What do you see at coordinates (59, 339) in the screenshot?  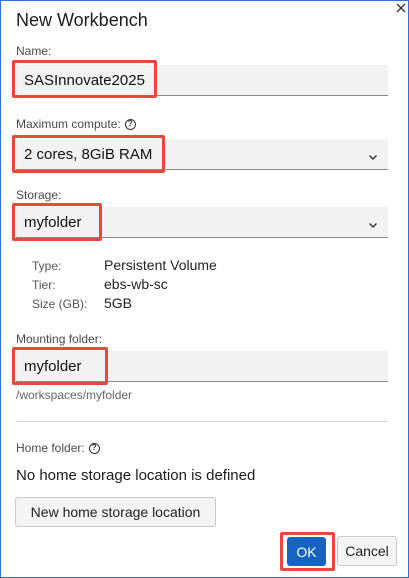 I see `mounting-label: Mounting folder:` at bounding box center [59, 339].